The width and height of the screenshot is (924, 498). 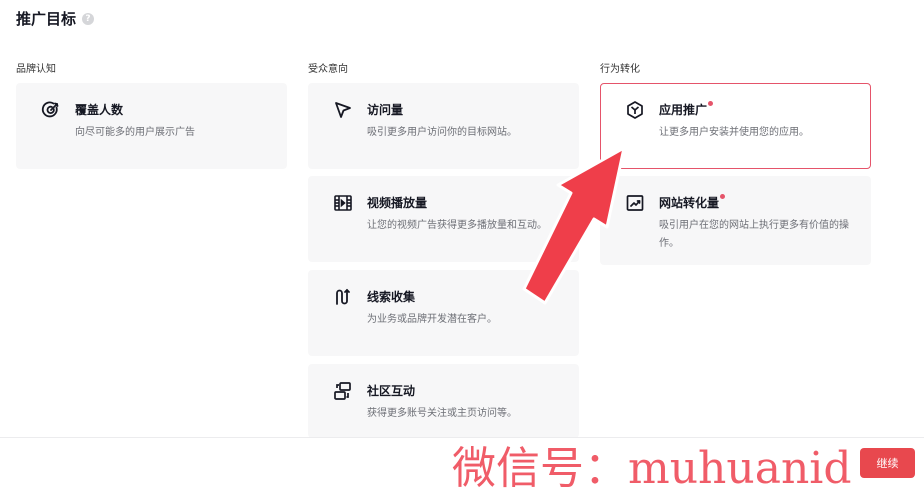 I want to click on objective-desc: 获得更多账号关注或主页访问等。, so click(x=442, y=413).